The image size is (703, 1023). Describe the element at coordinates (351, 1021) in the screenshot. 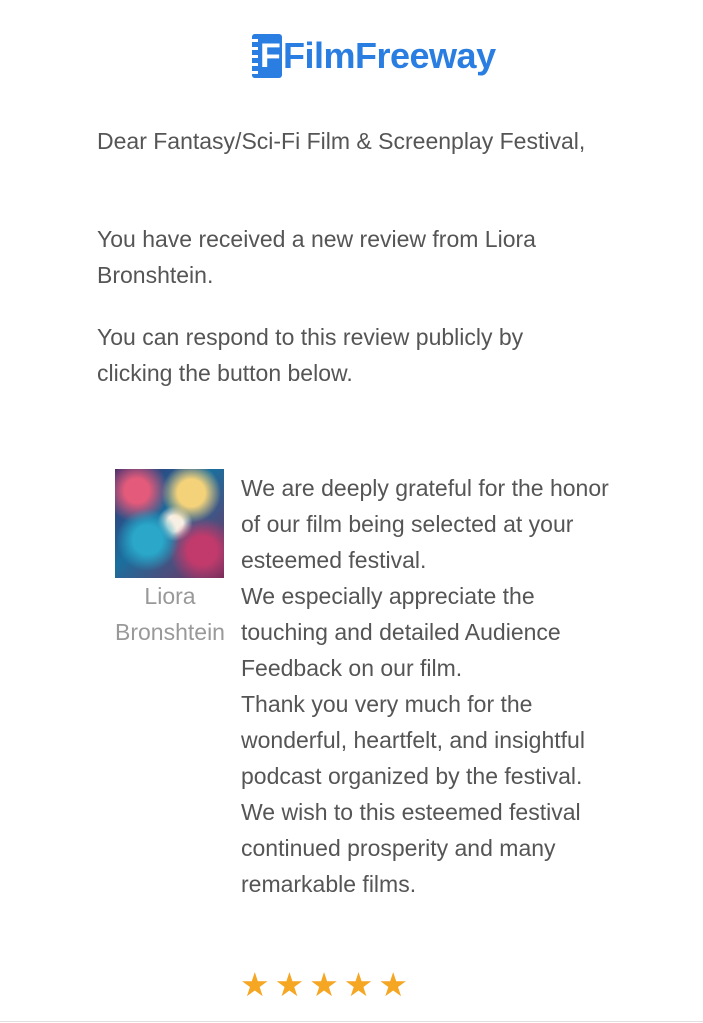

I see `divider` at that location.